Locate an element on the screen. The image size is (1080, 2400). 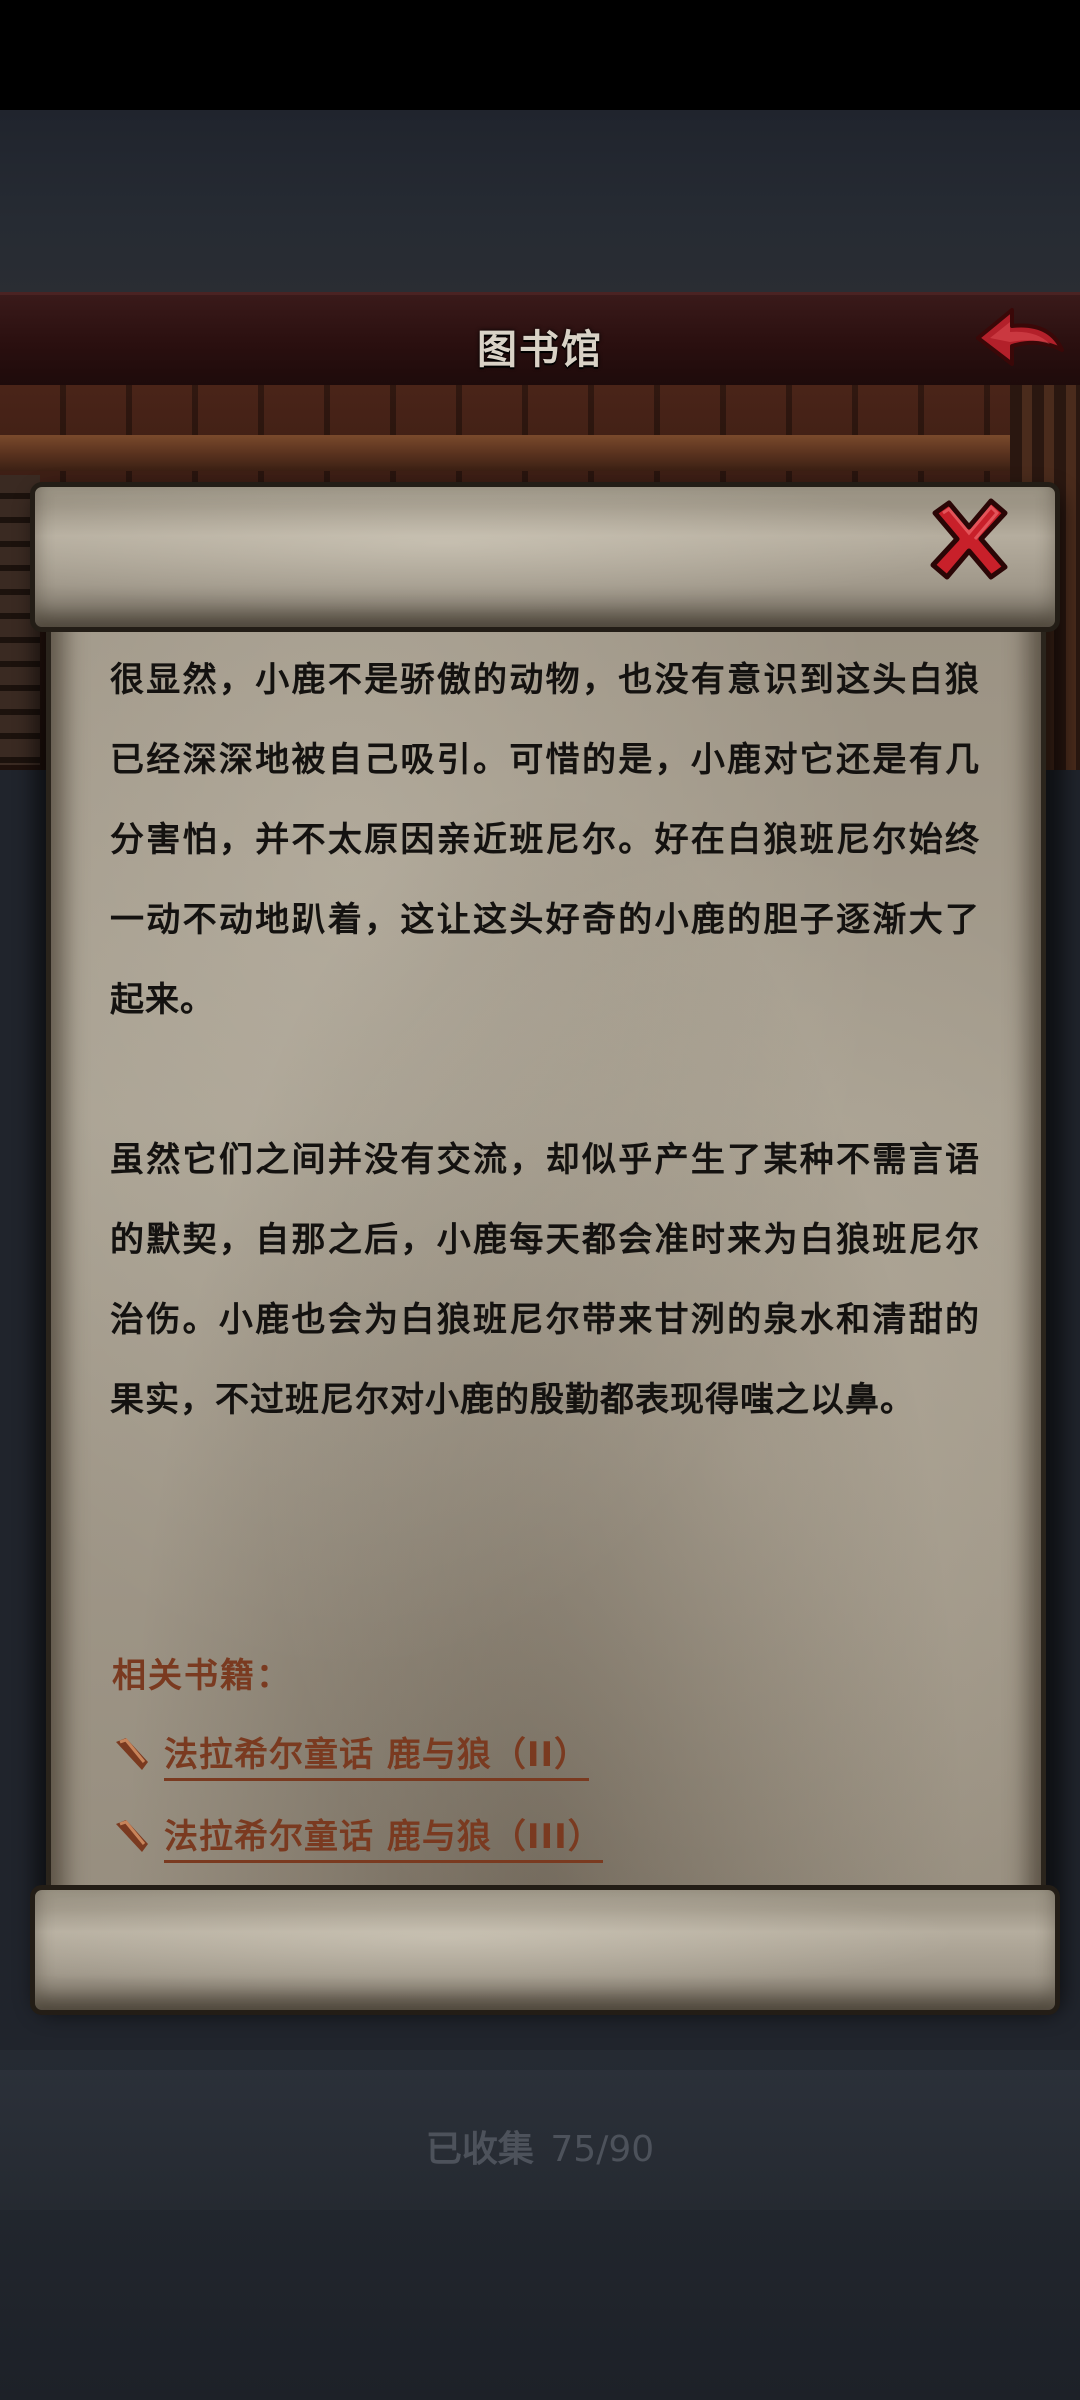
related-book-title: 法拉希尔童话 鹿与狼（III） is located at coordinates (383, 1836).